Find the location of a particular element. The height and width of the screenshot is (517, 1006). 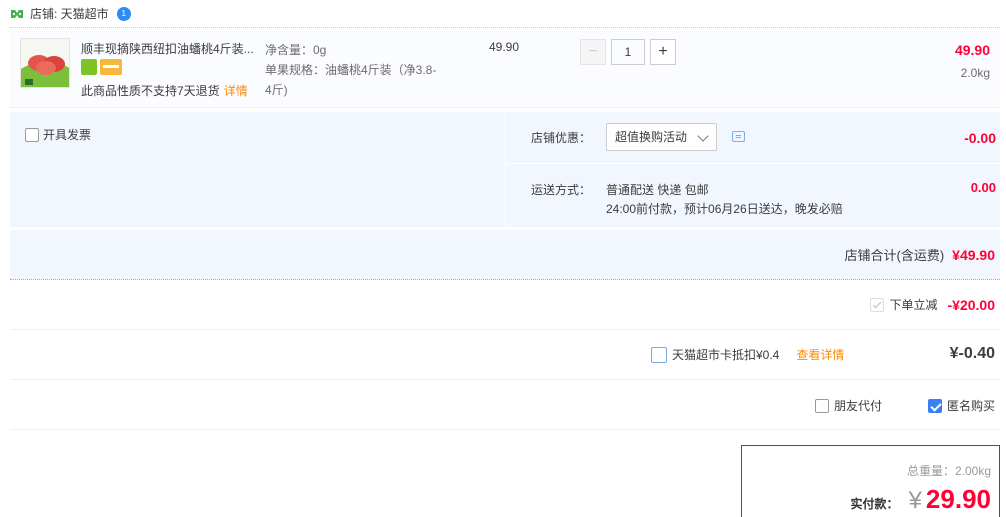

payment-options-row: 朋友代付 匿名购买 is located at coordinates (505, 405).